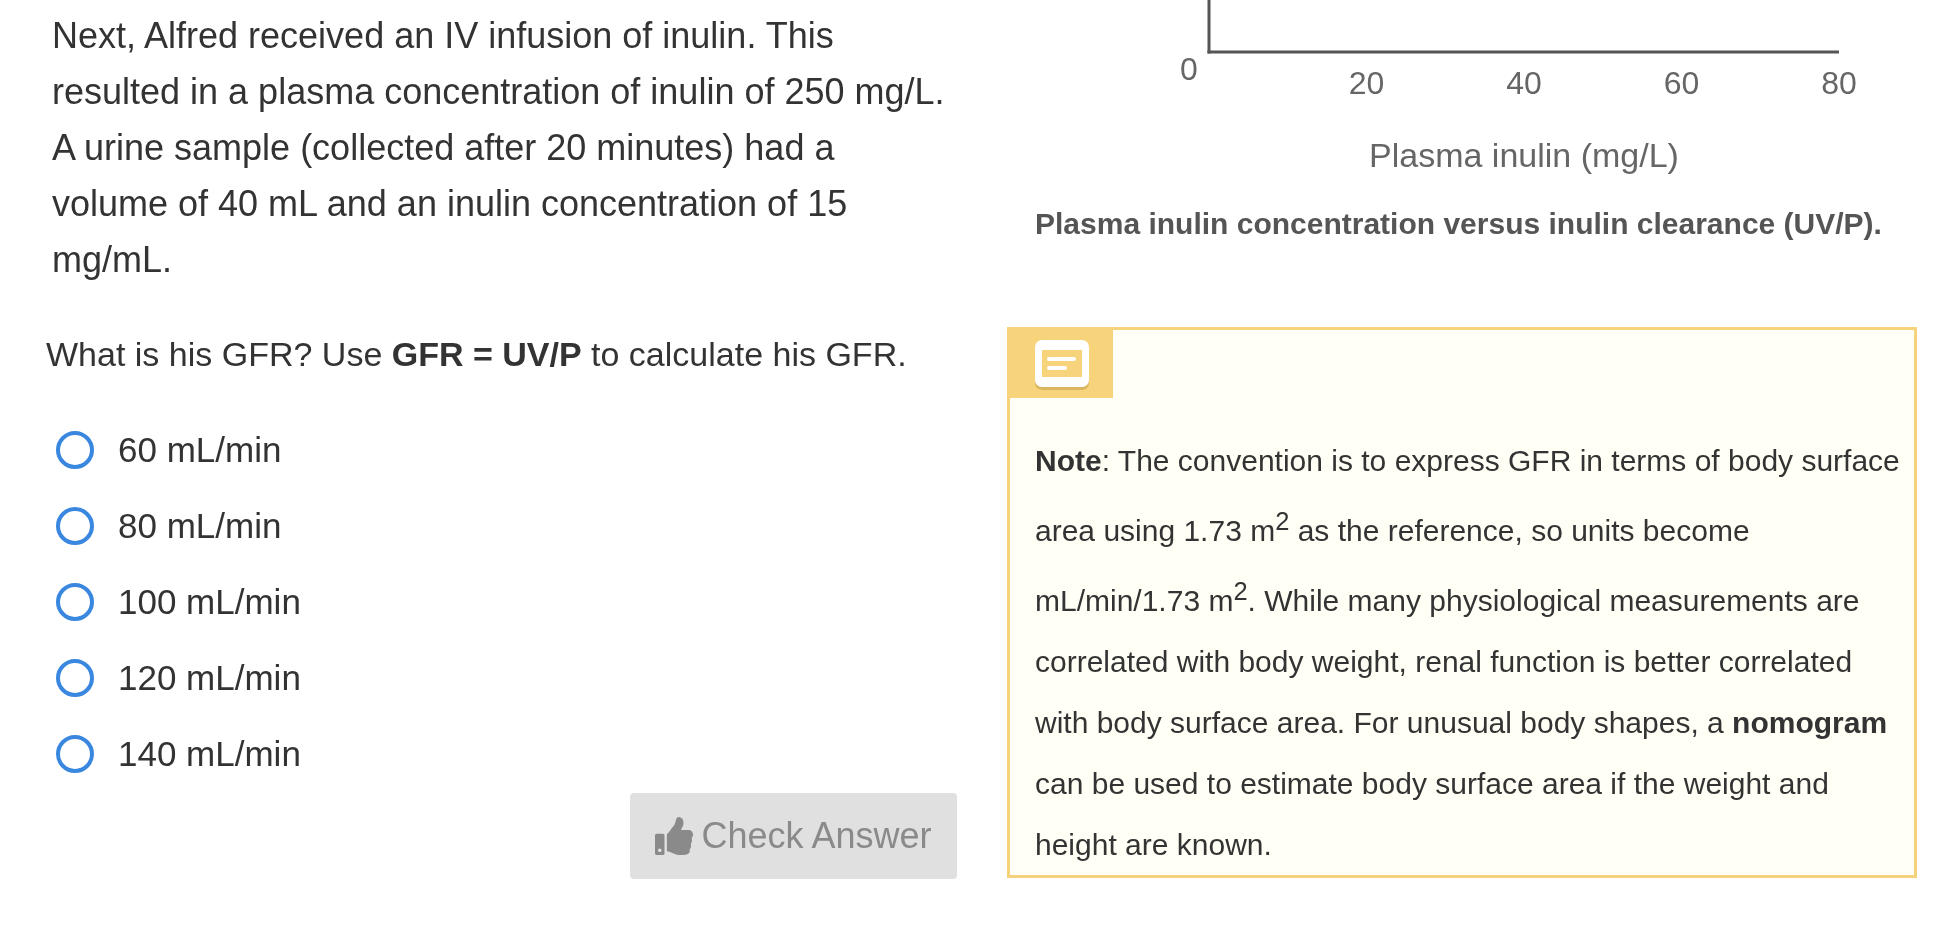 The width and height of the screenshot is (1942, 946). What do you see at coordinates (209, 678) in the screenshot?
I see `option-label: 120 mL/min` at bounding box center [209, 678].